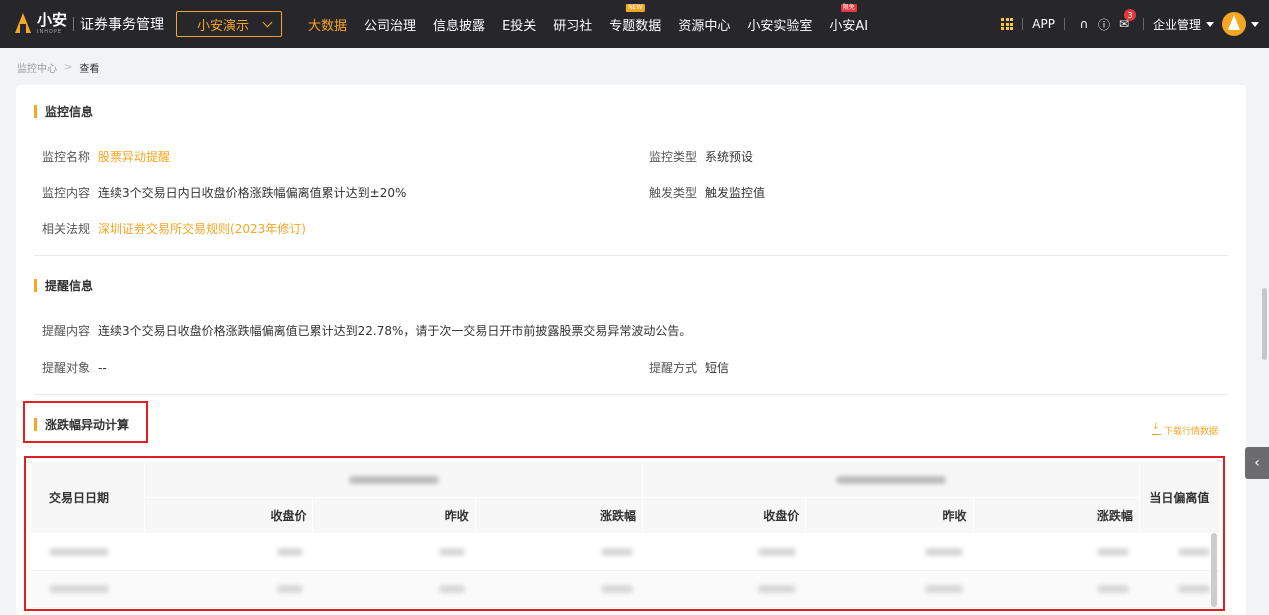  Describe the element at coordinates (63, 285) in the screenshot. I see `section-reminder-info: 提醒信息` at that location.